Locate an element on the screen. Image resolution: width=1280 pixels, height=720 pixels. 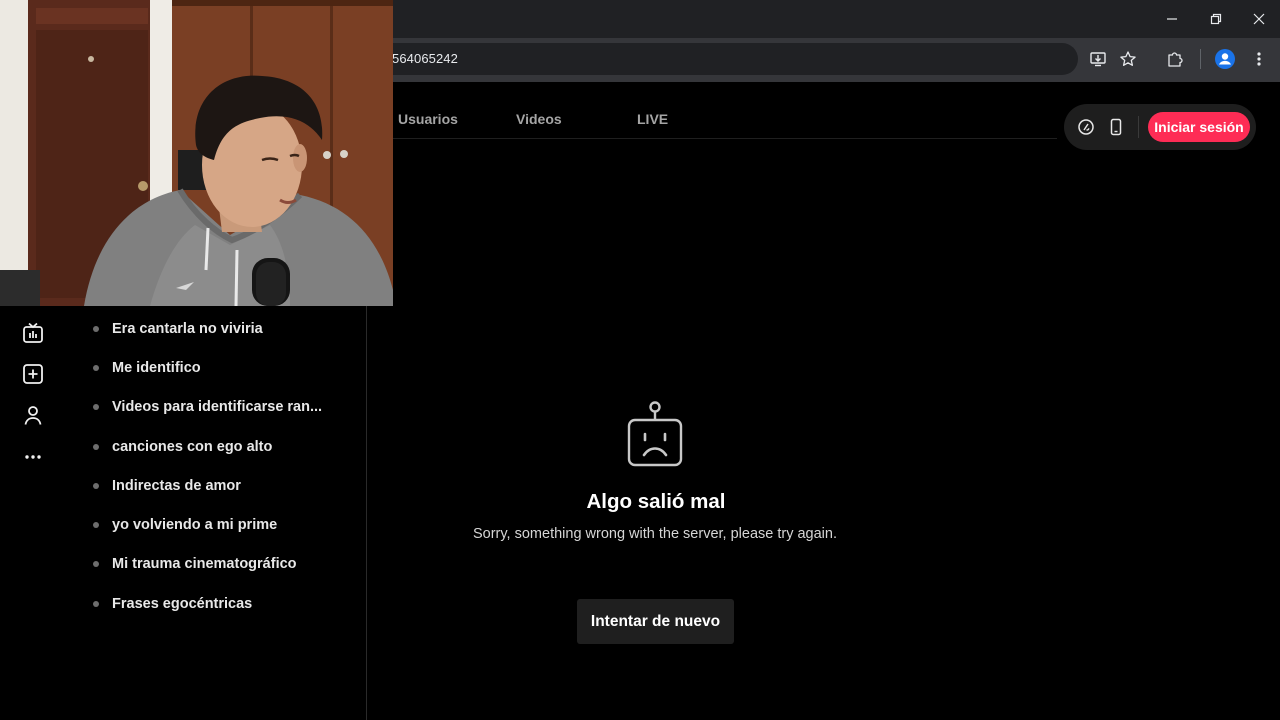
webcam-overlay is located at coordinates (196, 153).